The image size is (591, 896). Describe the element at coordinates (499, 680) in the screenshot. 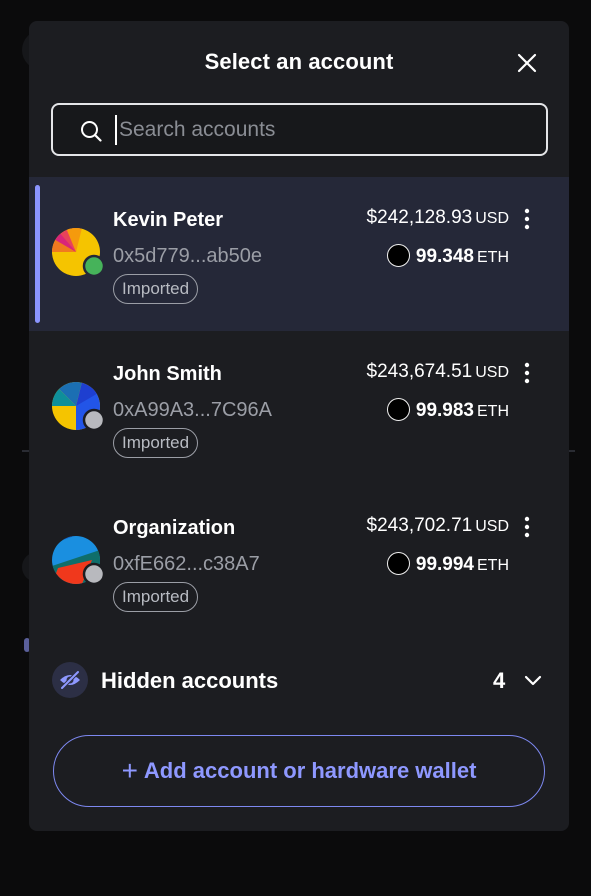

I see `hidden-accounts-count: 4` at that location.